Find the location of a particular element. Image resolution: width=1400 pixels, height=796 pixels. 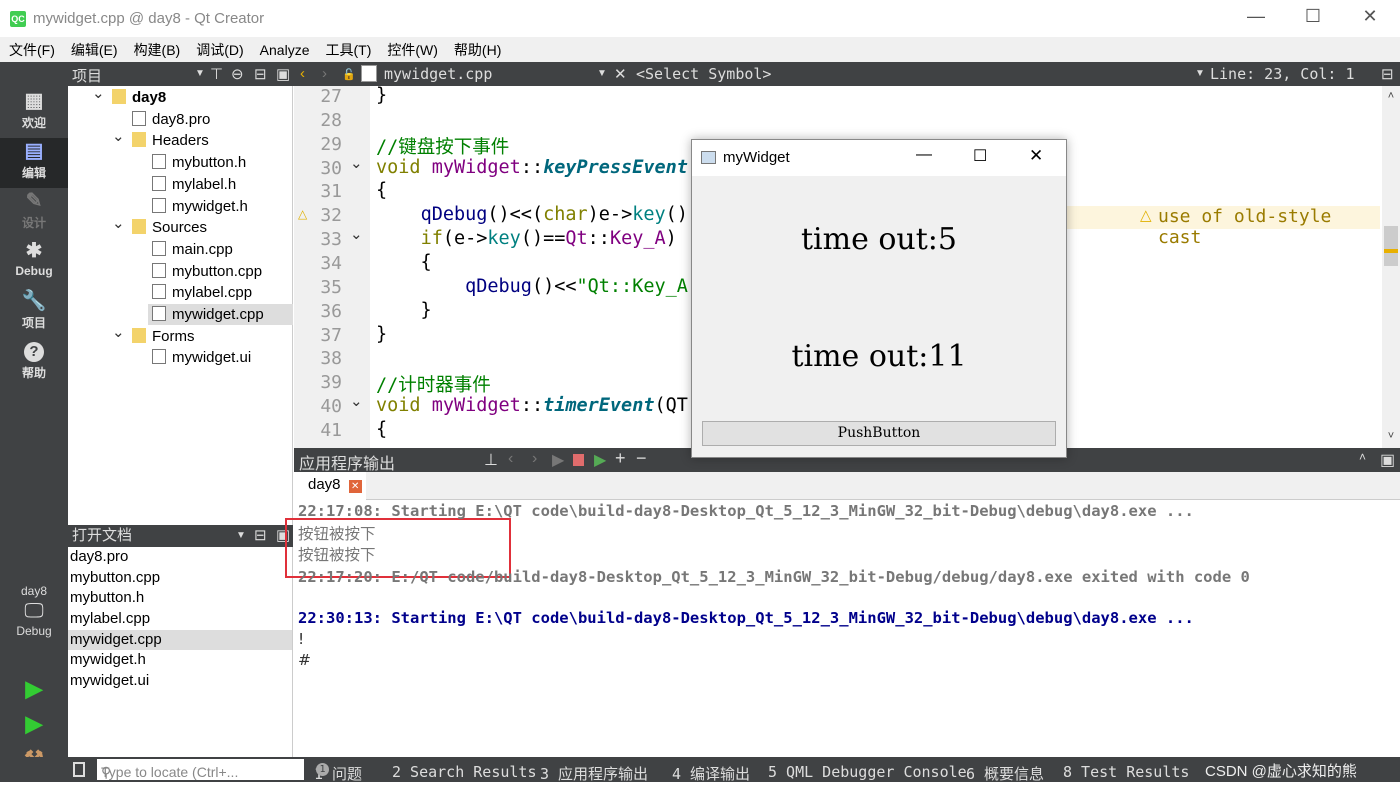

clean-icon: ⊥ is located at coordinates (491, 460).